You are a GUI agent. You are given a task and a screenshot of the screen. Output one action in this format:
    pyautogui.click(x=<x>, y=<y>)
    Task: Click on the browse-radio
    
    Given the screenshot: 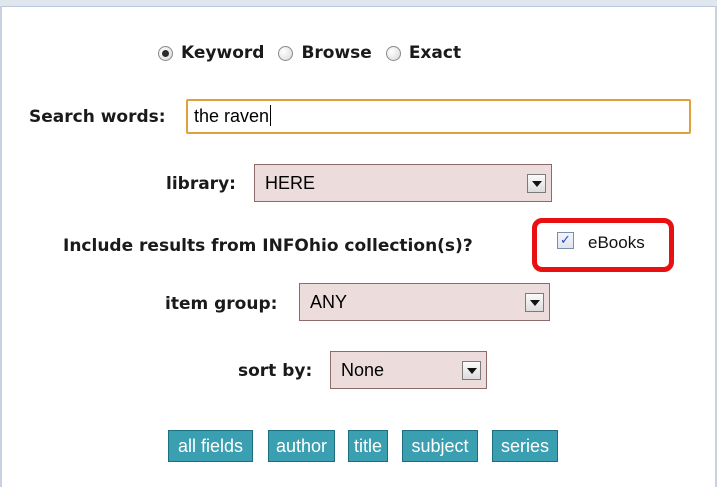 What is the action you would take?
    pyautogui.click(x=286, y=53)
    